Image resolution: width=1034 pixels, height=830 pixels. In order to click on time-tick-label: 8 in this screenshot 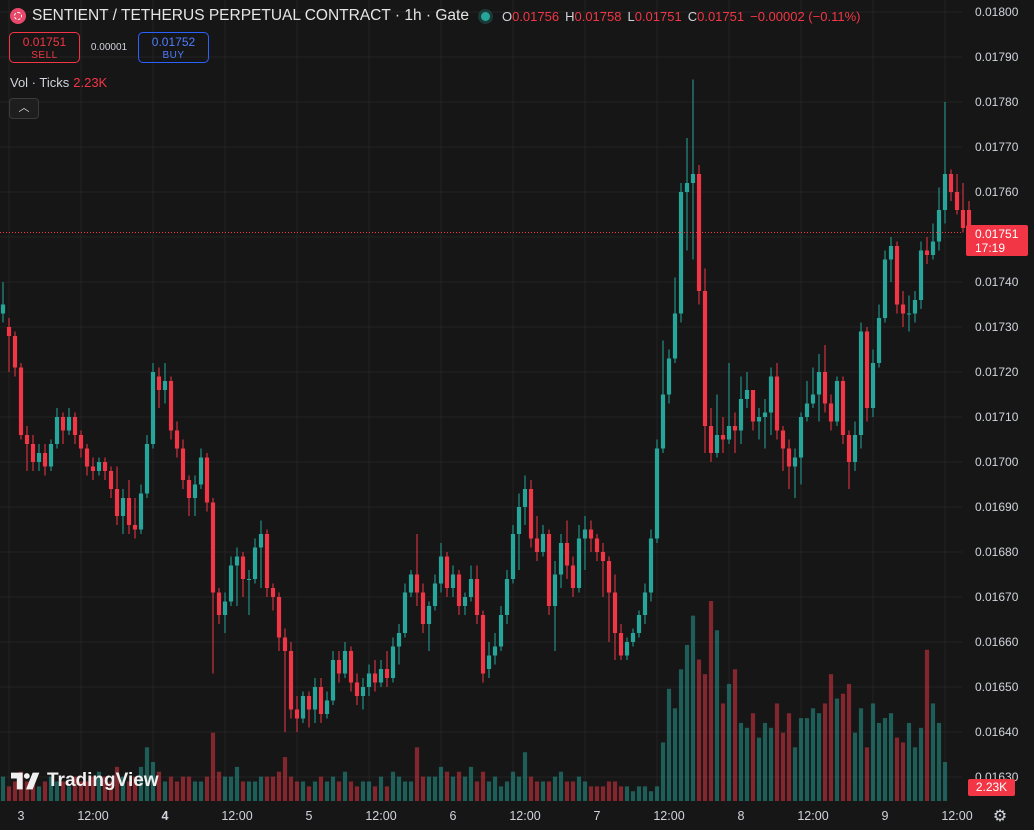, I will do `click(741, 816)`.